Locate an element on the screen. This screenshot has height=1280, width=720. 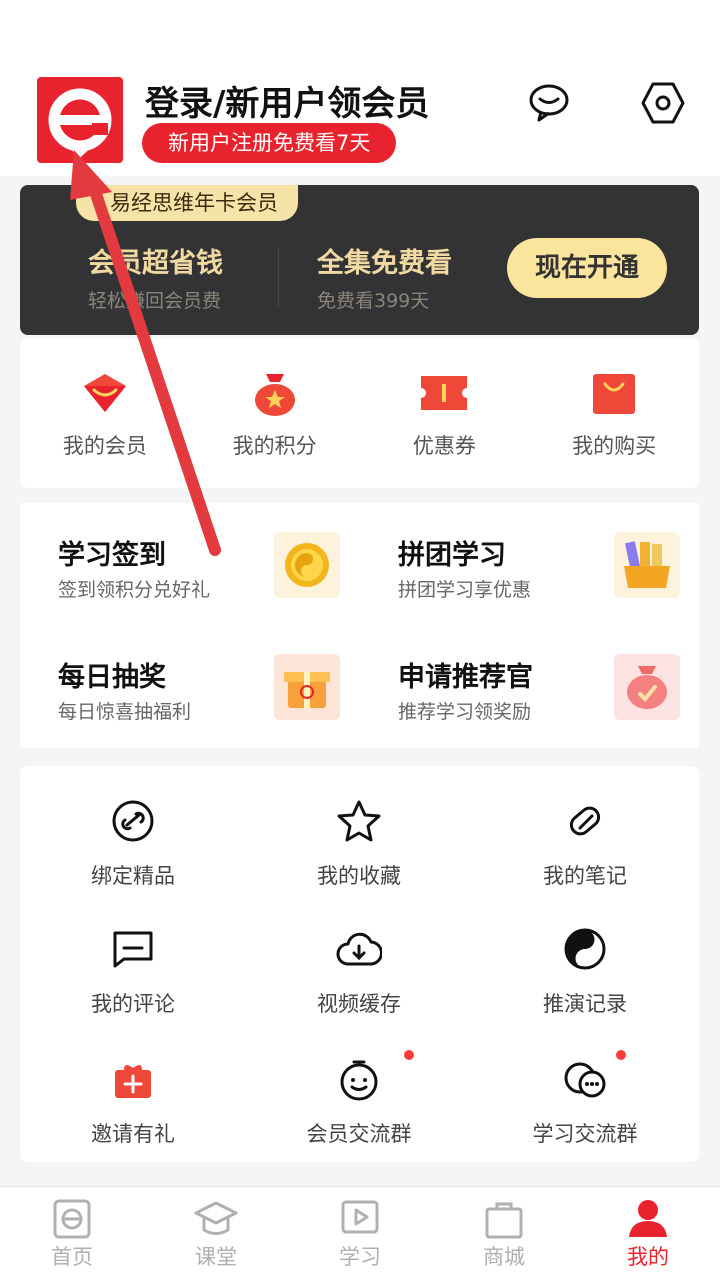
profile-header: 登录/新用户领会员 新用户注册免费看7天 is located at coordinates (360, 88).